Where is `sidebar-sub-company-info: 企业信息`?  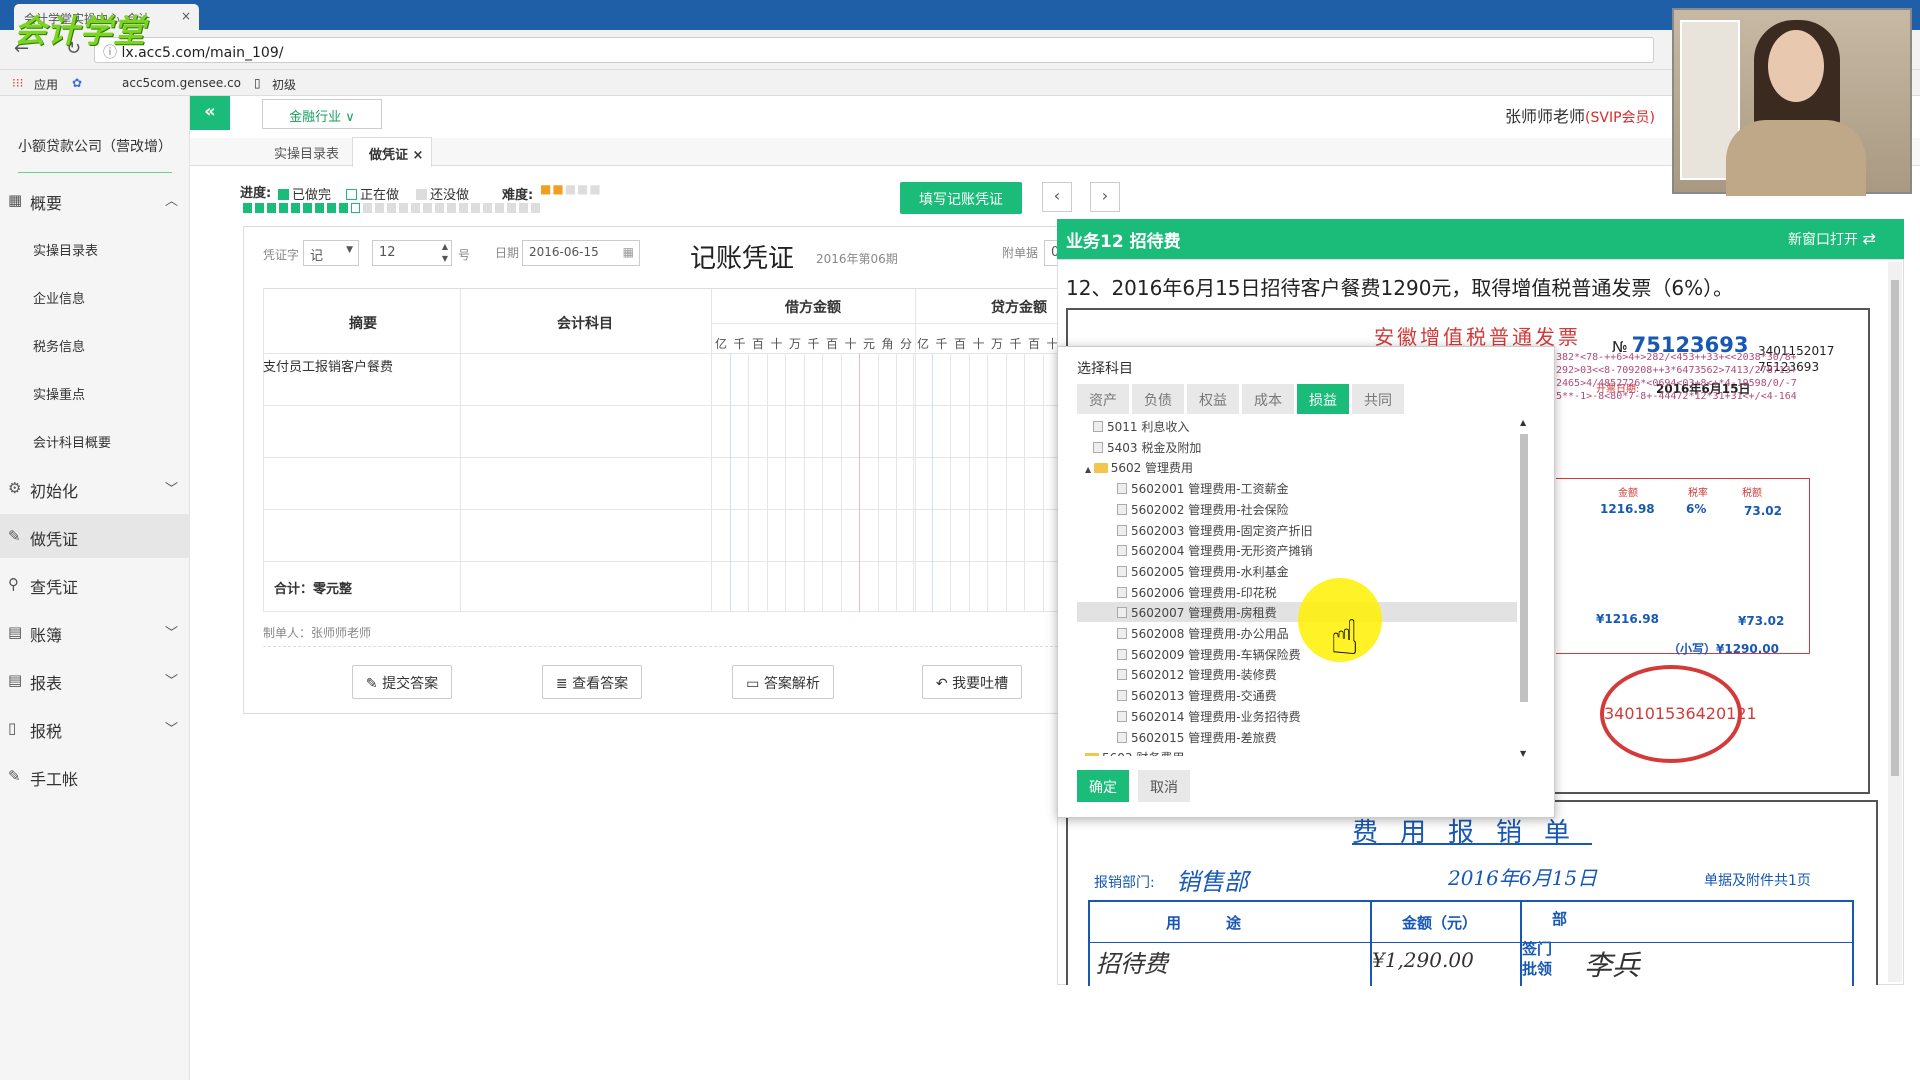
sidebar-sub-company-info: 企业信息 is located at coordinates (59, 297).